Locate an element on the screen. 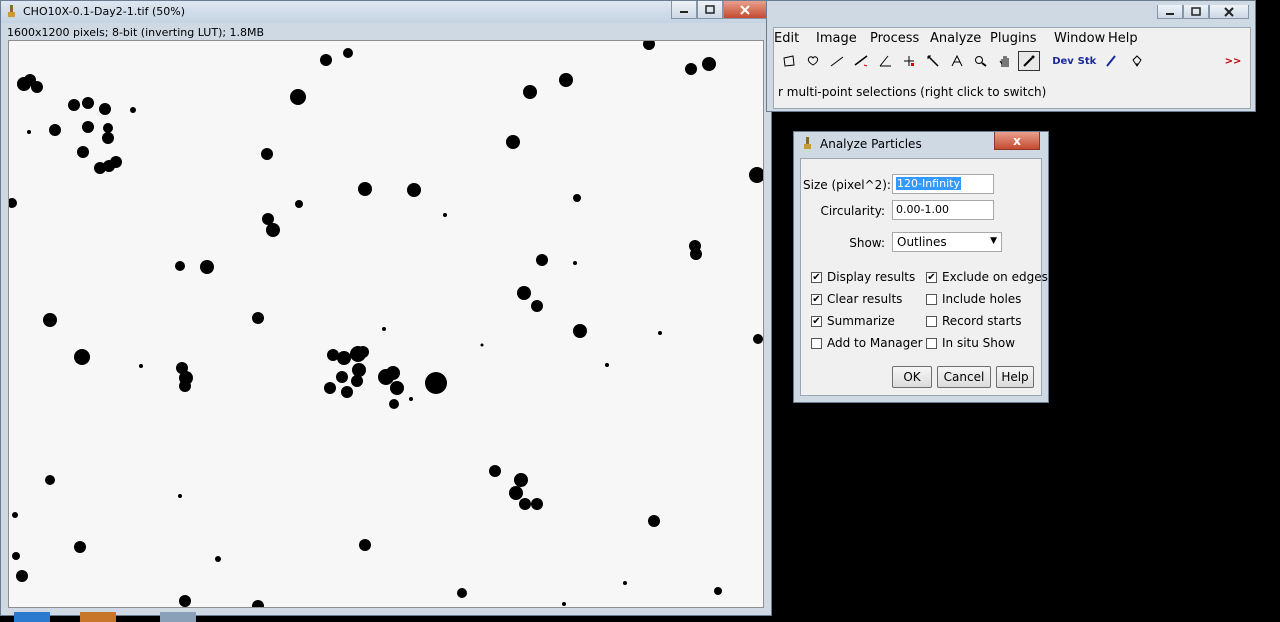 The image size is (1280, 622). angle-icon is located at coordinates (885, 61).